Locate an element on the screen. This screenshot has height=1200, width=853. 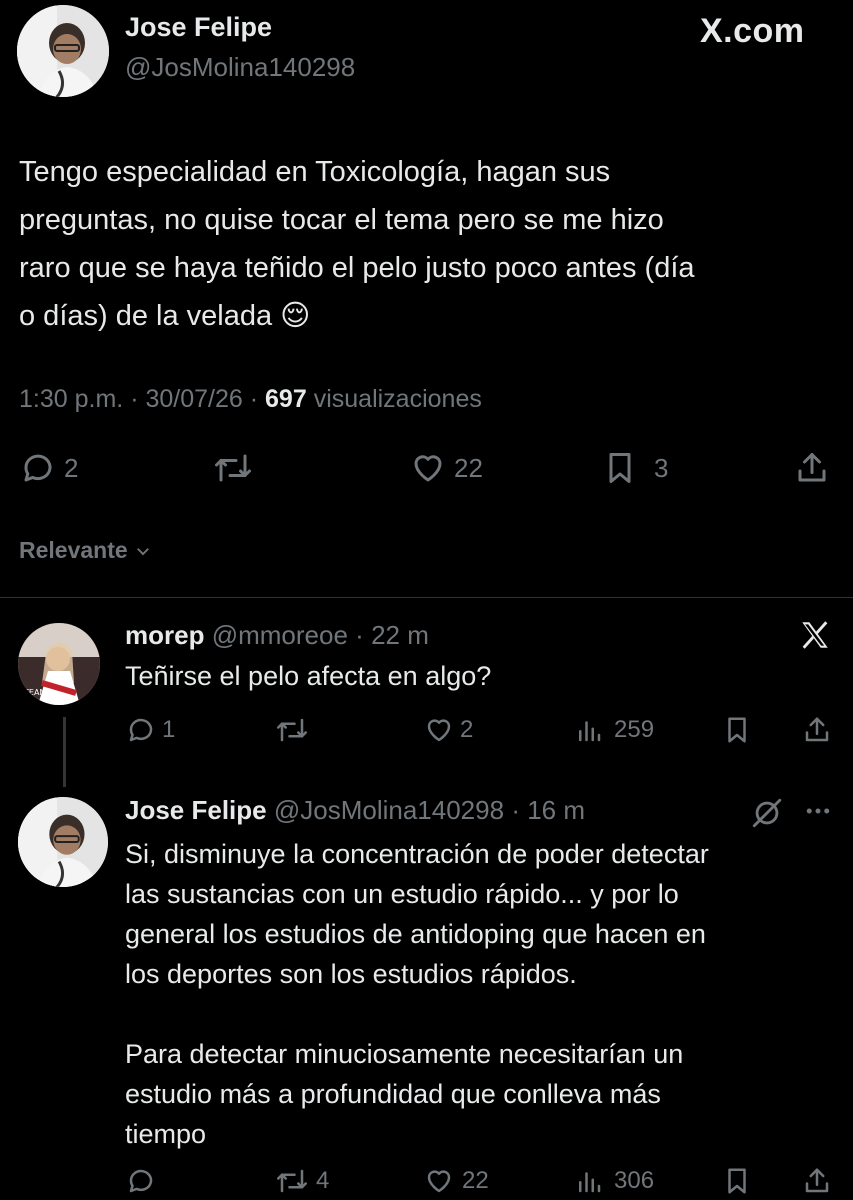
reply2-views-button: 306 is located at coordinates (614, 1181).